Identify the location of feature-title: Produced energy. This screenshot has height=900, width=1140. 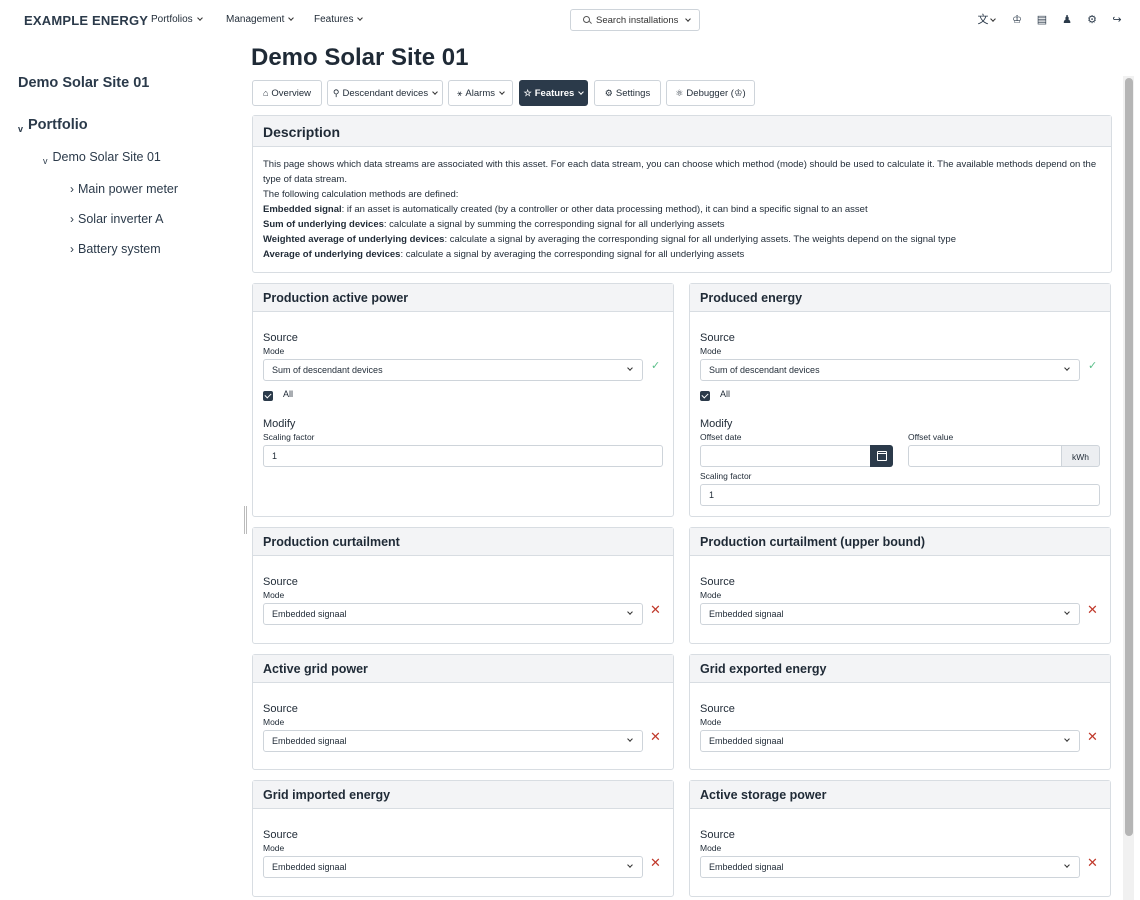
(900, 298).